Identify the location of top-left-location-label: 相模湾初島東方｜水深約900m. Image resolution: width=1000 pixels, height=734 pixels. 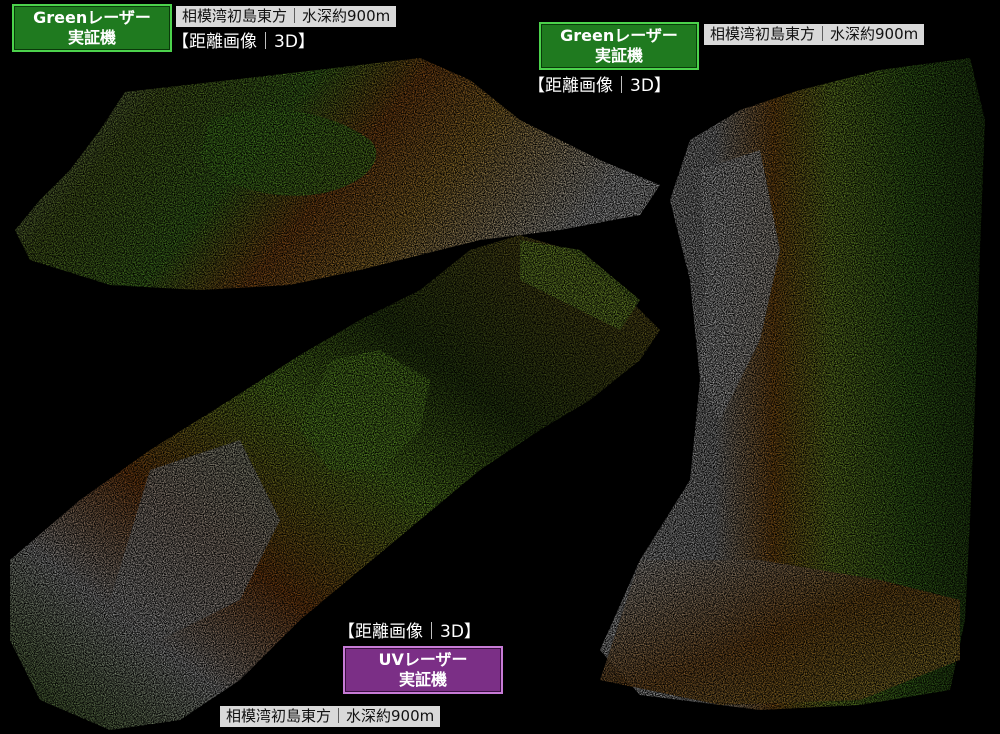
(286, 16).